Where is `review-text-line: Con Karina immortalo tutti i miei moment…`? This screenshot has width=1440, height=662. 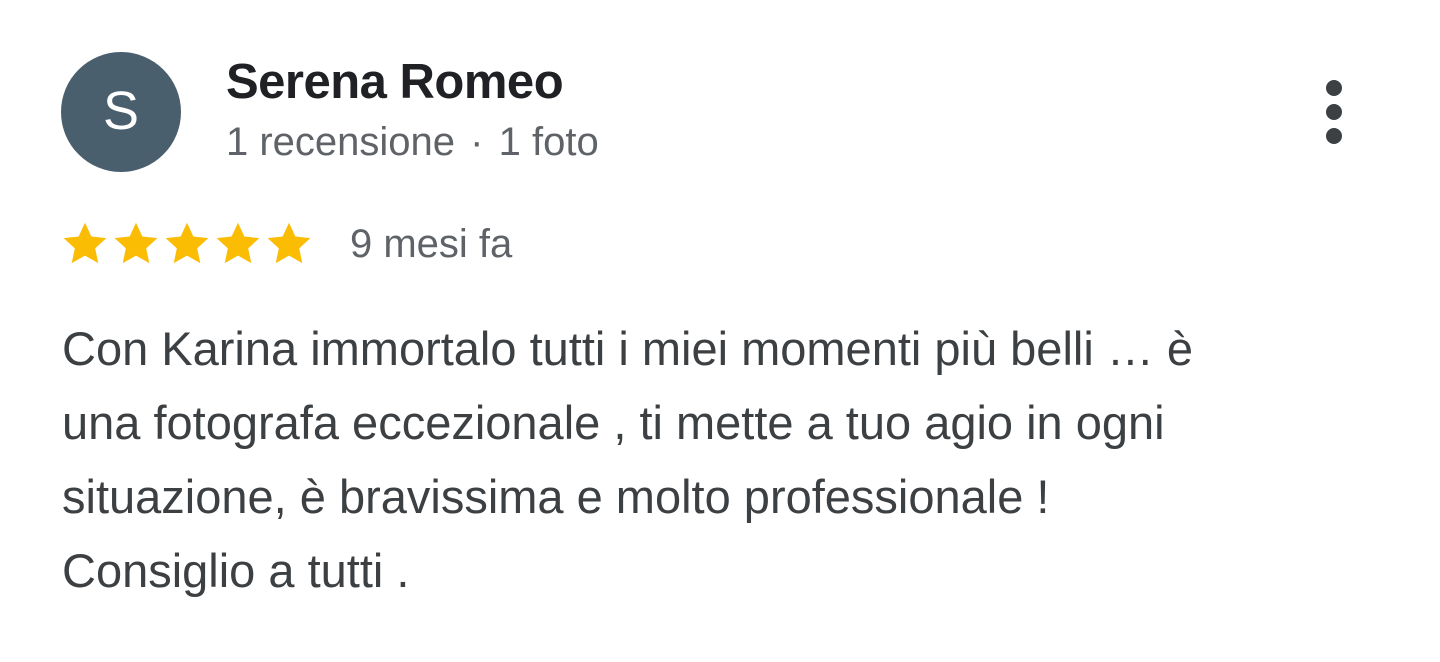
review-text-line: Con Karina immortalo tutti i miei moment… is located at coordinates (628, 348).